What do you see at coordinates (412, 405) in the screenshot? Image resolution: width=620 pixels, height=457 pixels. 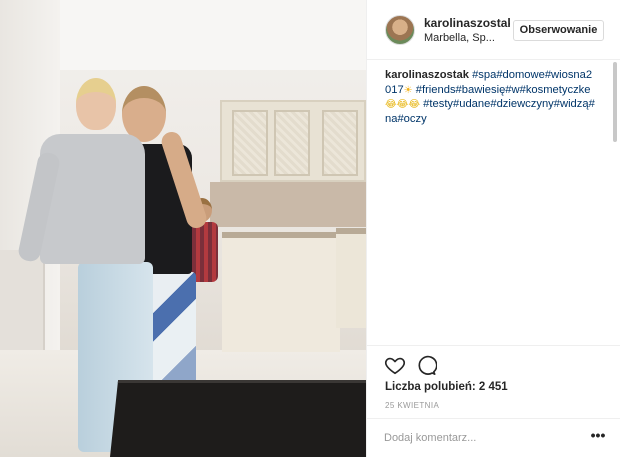 I see `post-date: 25 KWIETNIA` at bounding box center [412, 405].